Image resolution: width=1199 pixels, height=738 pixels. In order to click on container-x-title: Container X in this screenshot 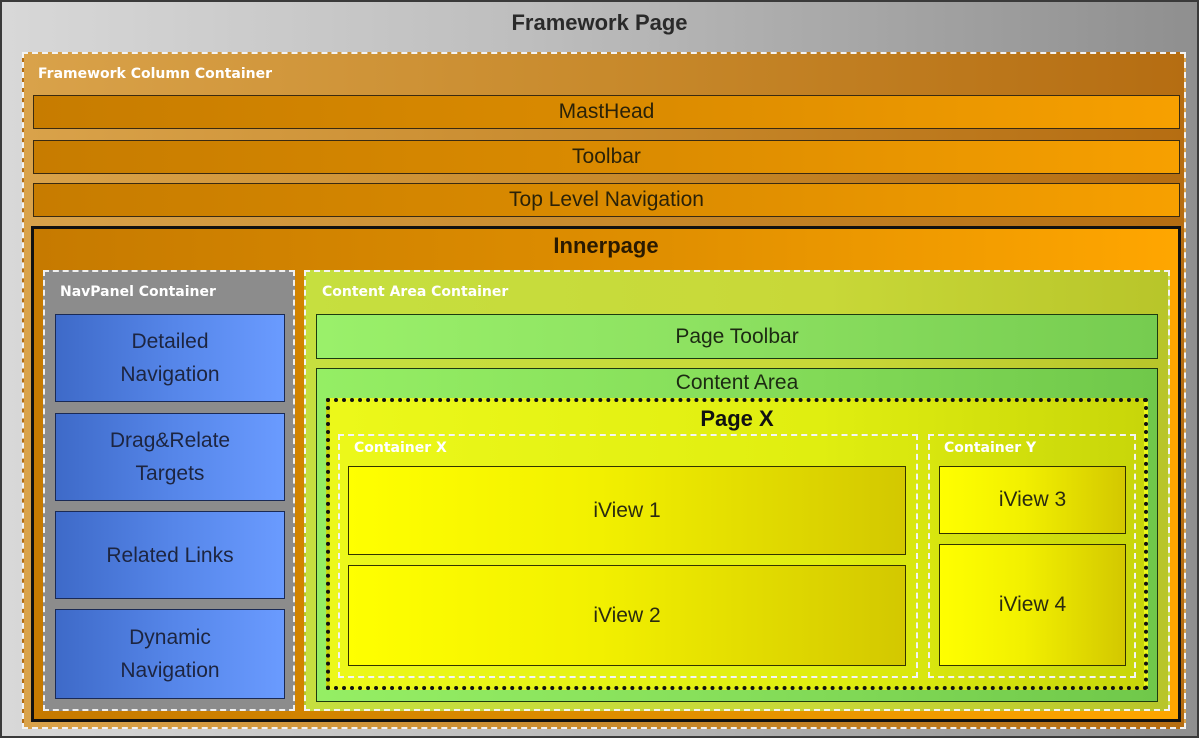, I will do `click(400, 448)`.